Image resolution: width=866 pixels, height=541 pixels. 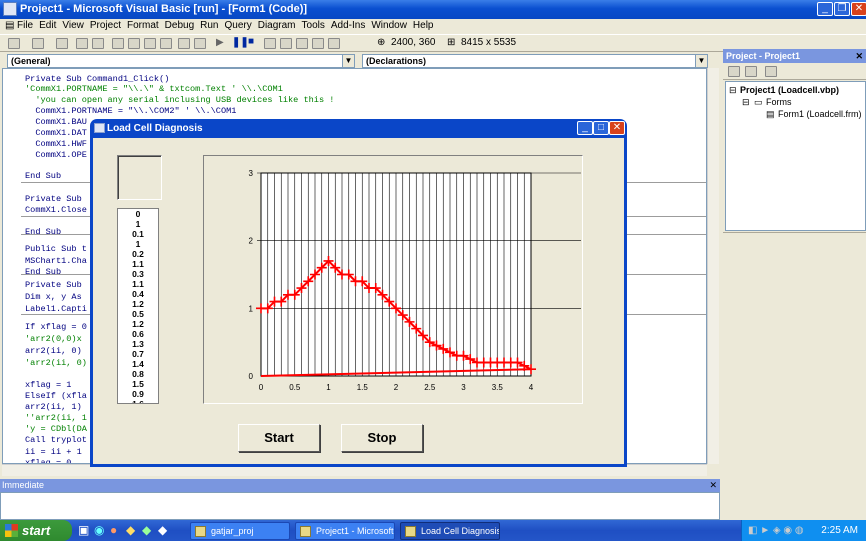 What do you see at coordinates (270, 43) in the screenshot?
I see `project-explorer-icon` at bounding box center [270, 43].